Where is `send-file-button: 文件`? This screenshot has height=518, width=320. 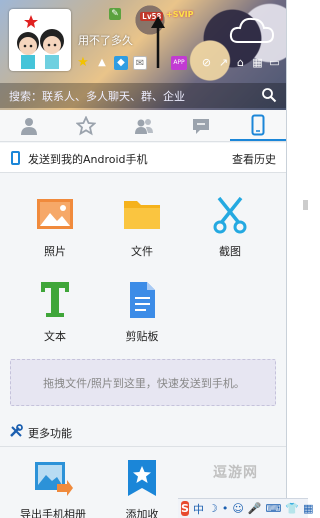 send-file-button: 文件 is located at coordinates (142, 227).